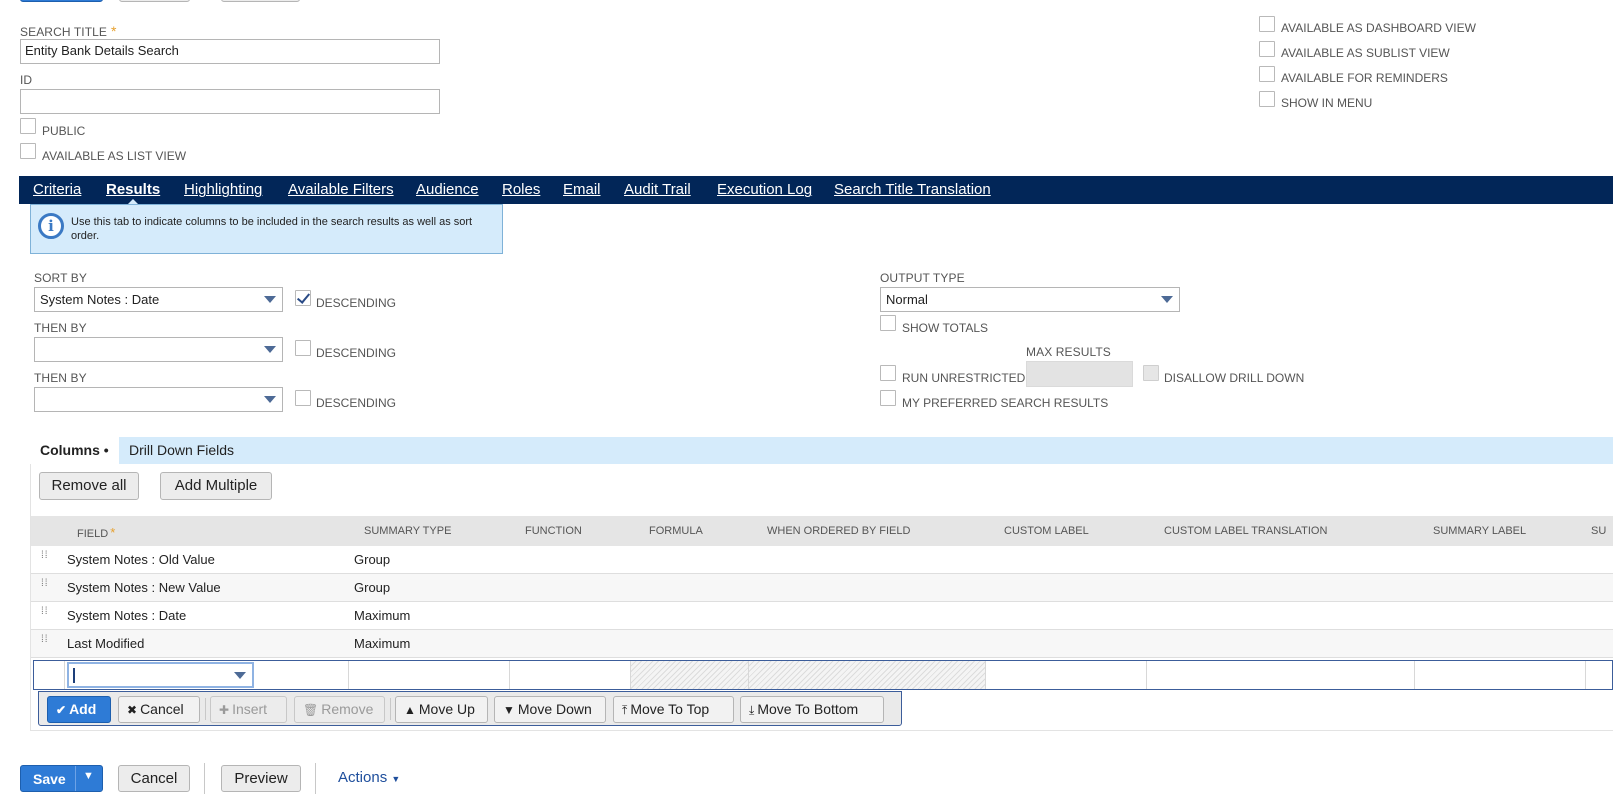 The height and width of the screenshot is (801, 1613). I want to click on table-row: ⁞⁞ System Notes : Date Maximum, so click(822, 616).